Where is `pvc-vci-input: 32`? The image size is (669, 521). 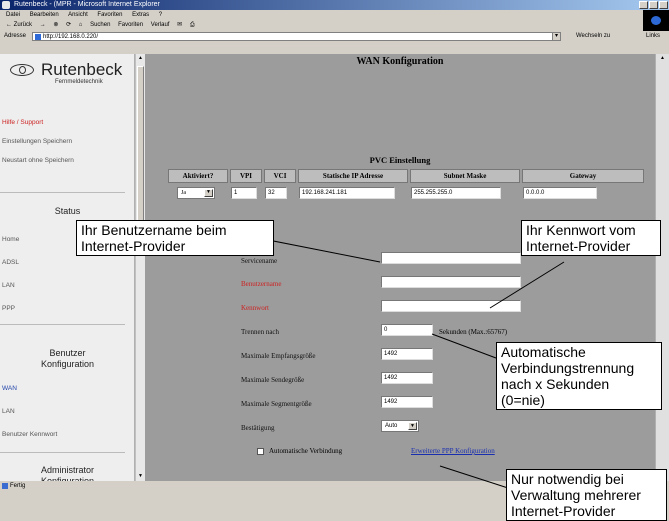 pvc-vci-input: 32 is located at coordinates (276, 193).